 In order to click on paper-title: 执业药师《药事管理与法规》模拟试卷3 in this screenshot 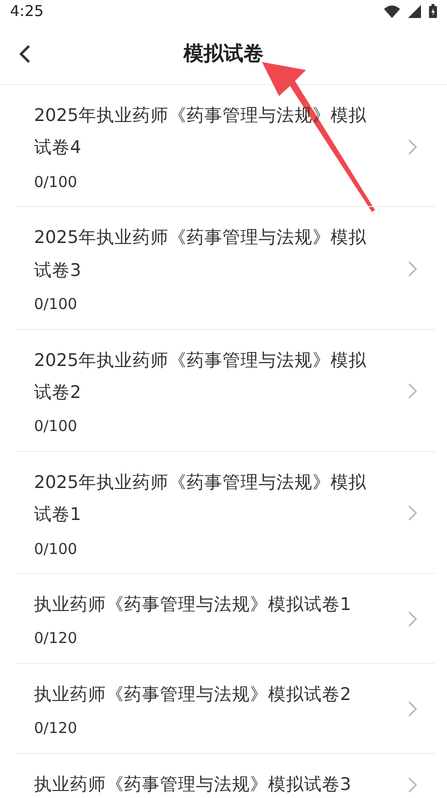, I will do `click(193, 785)`.